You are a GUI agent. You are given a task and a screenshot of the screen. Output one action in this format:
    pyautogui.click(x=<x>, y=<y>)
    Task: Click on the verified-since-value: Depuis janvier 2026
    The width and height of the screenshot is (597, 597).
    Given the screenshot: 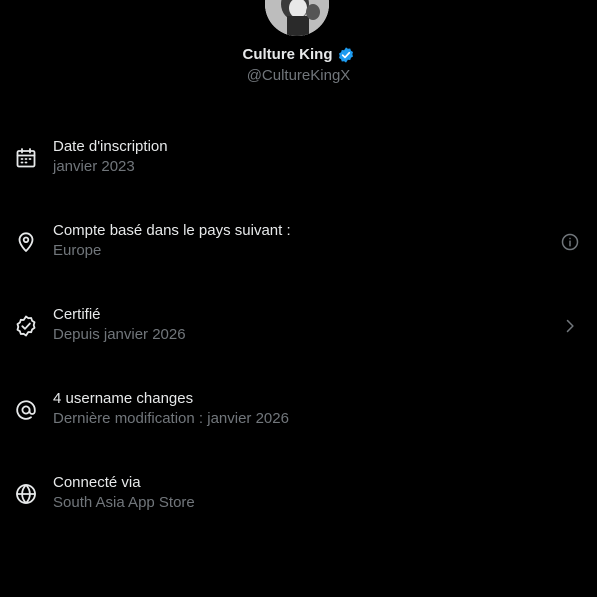 What is the action you would take?
    pyautogui.click(x=119, y=334)
    